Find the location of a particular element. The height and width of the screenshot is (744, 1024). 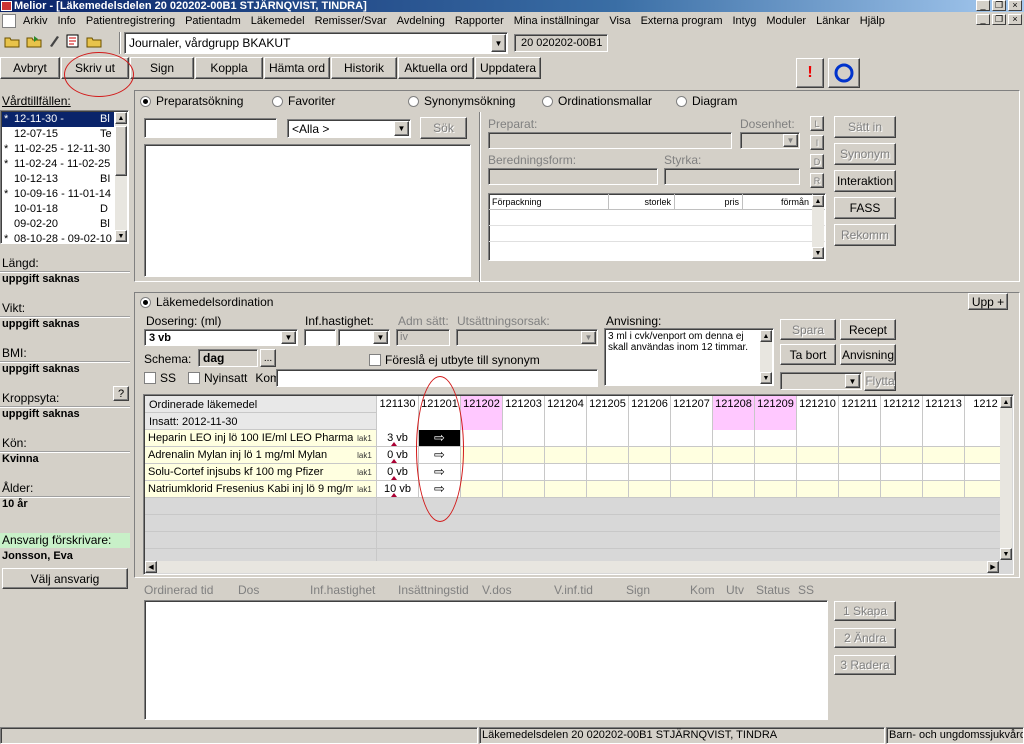

history-list is located at coordinates (486, 660).